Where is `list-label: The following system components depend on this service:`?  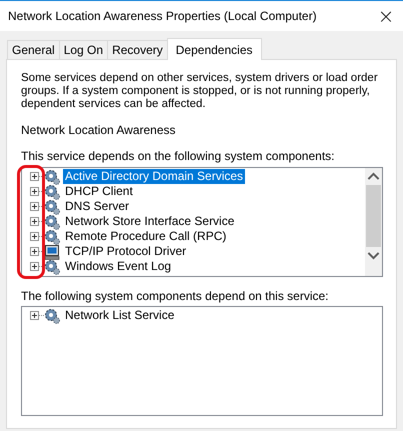
list-label: The following system components depend on this service: is located at coordinates (175, 296).